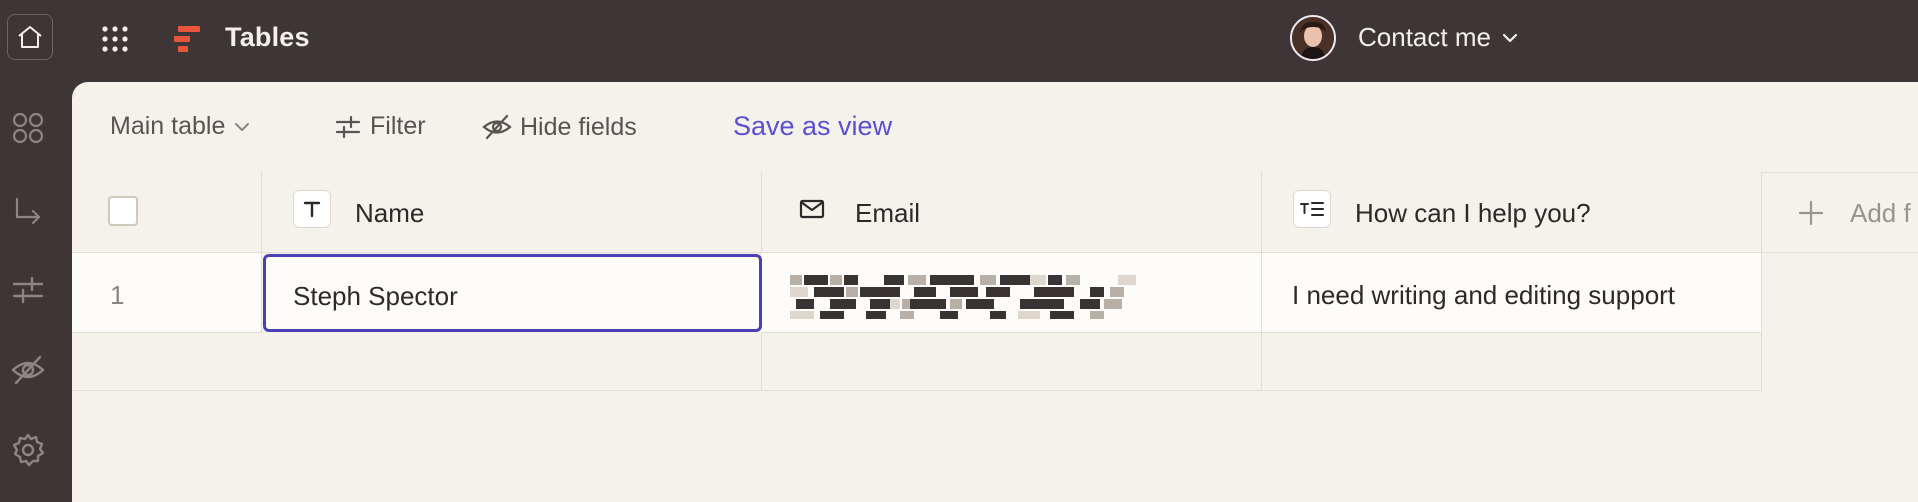  What do you see at coordinates (1473, 213) in the screenshot?
I see `column-header-label: How can I help you?` at bounding box center [1473, 213].